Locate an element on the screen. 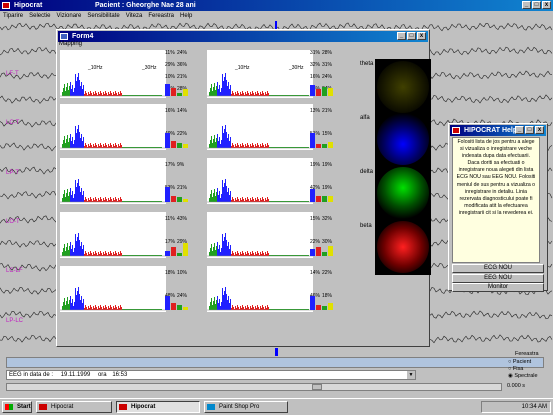 The image size is (553, 415). band-percent: 31% is located at coordinates (315, 53).